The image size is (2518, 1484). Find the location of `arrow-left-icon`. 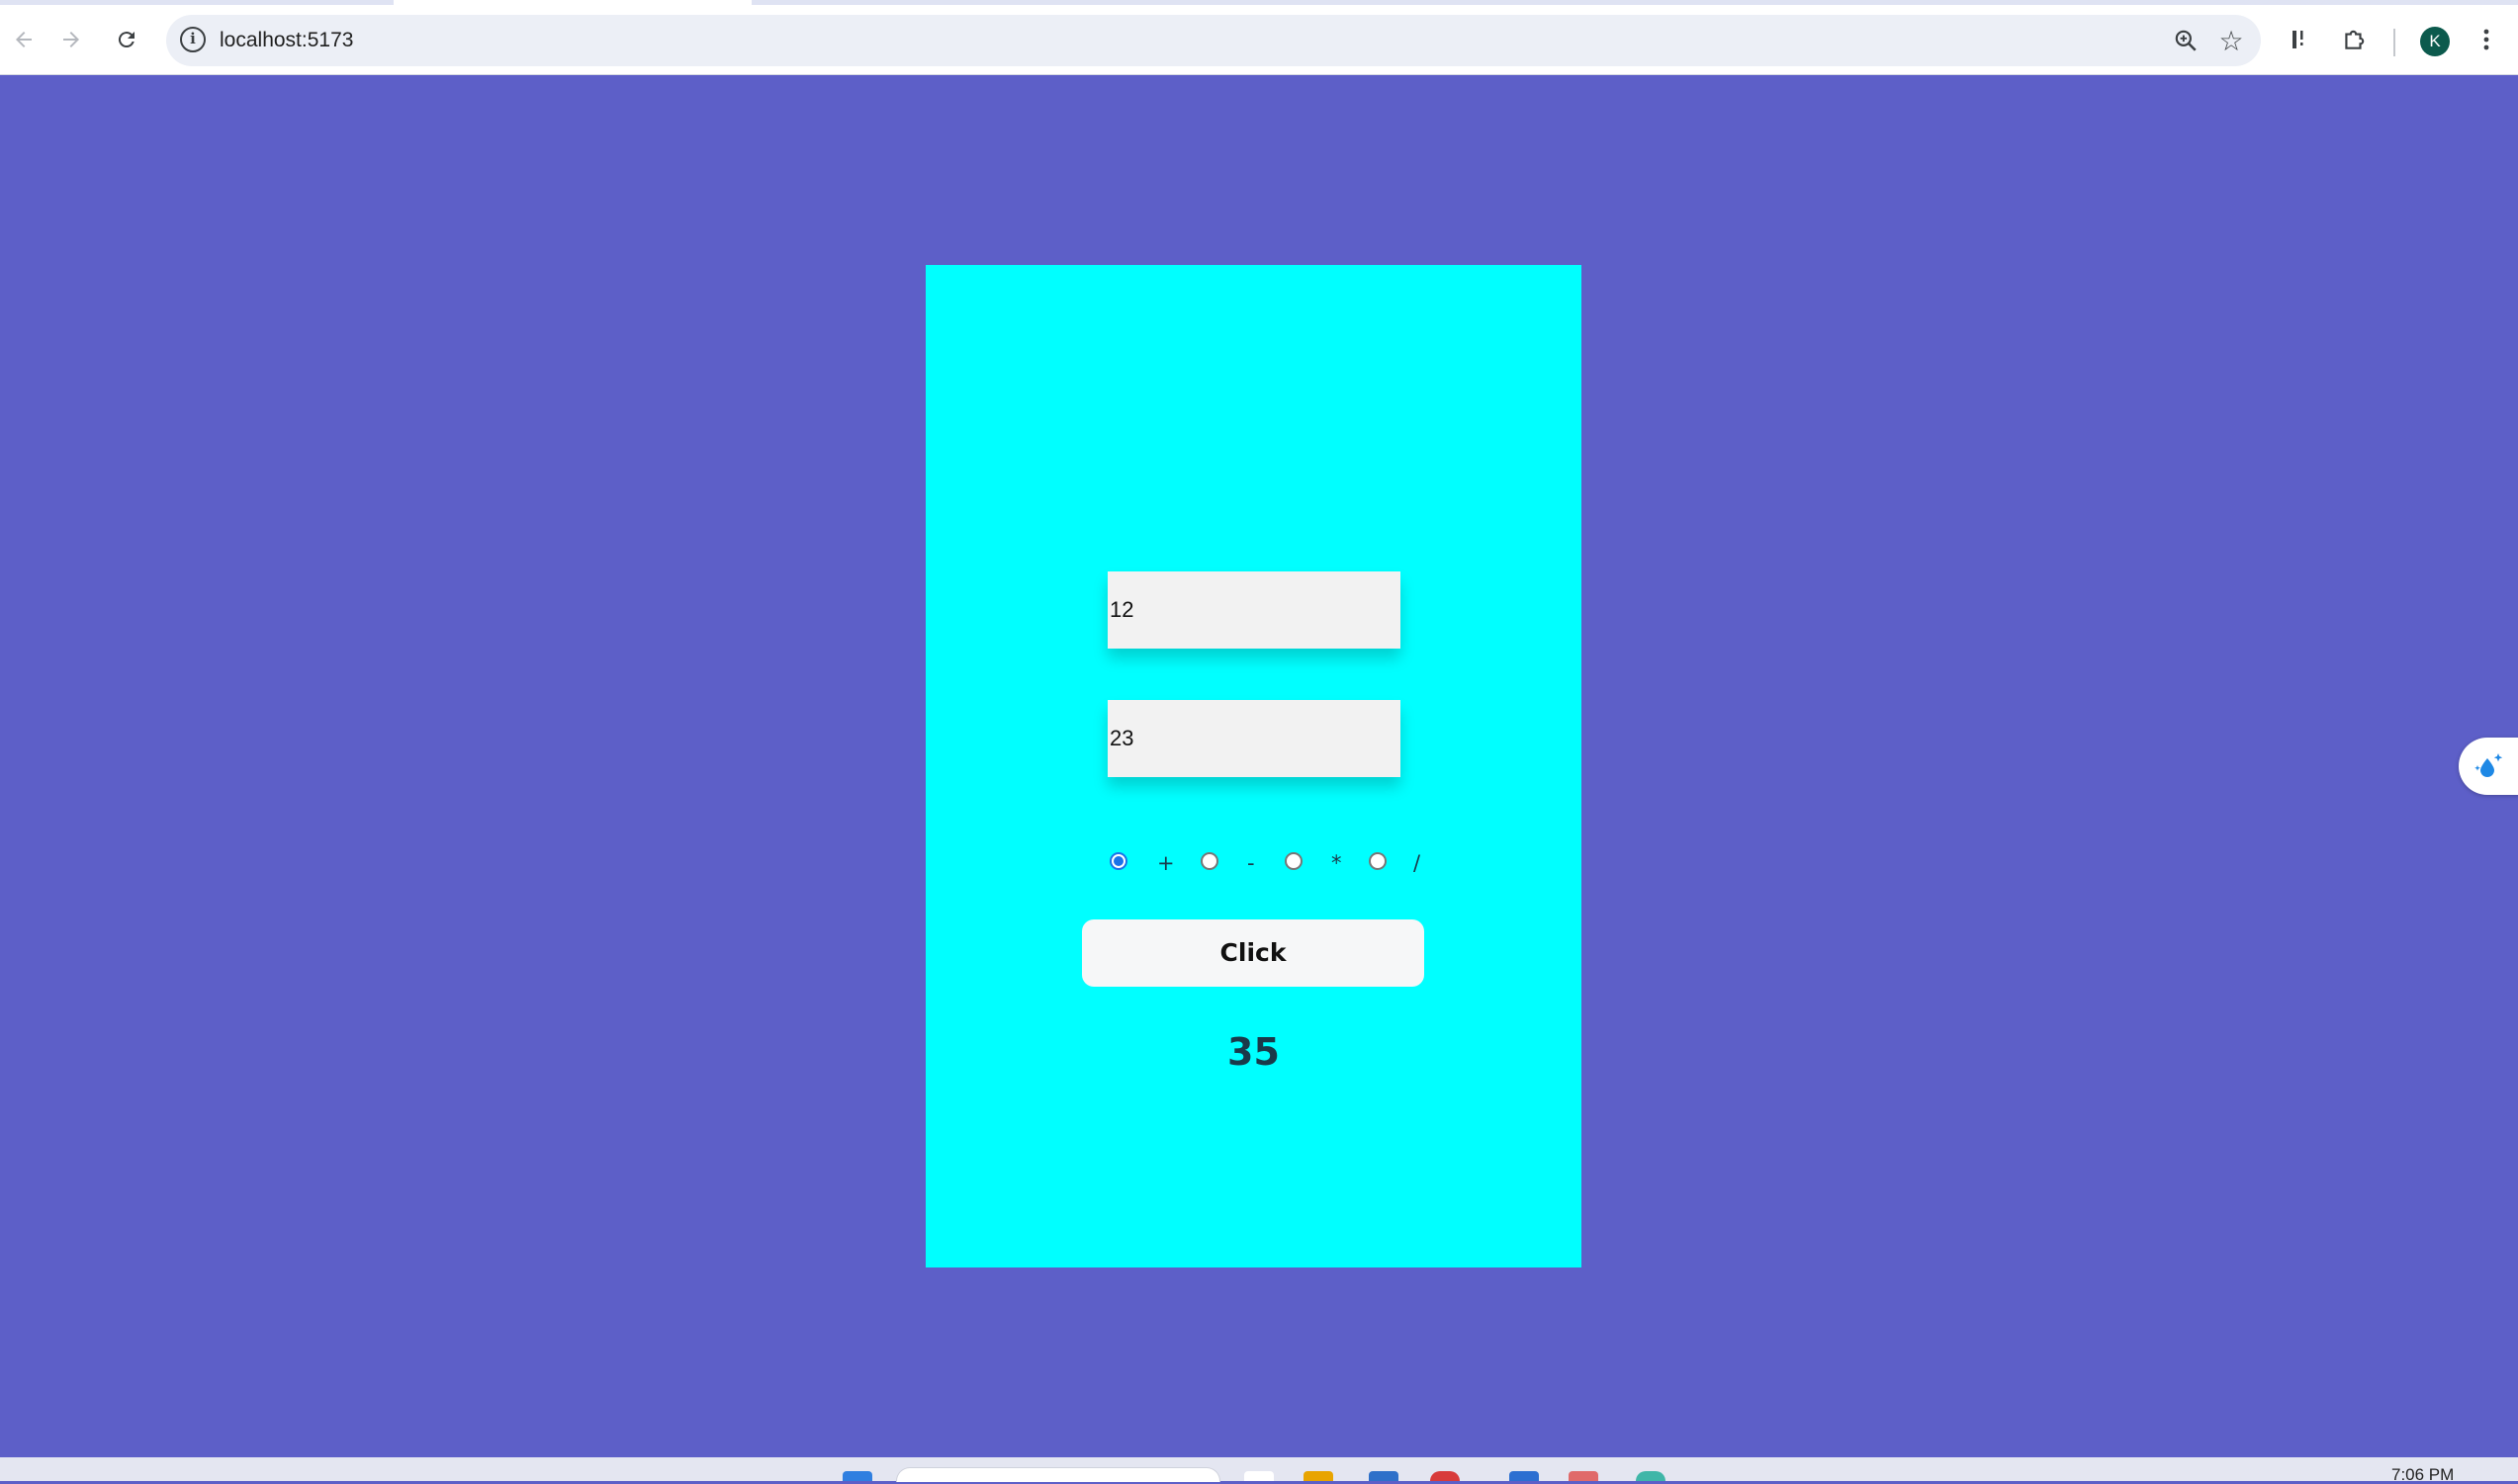

arrow-left-icon is located at coordinates (24, 39).